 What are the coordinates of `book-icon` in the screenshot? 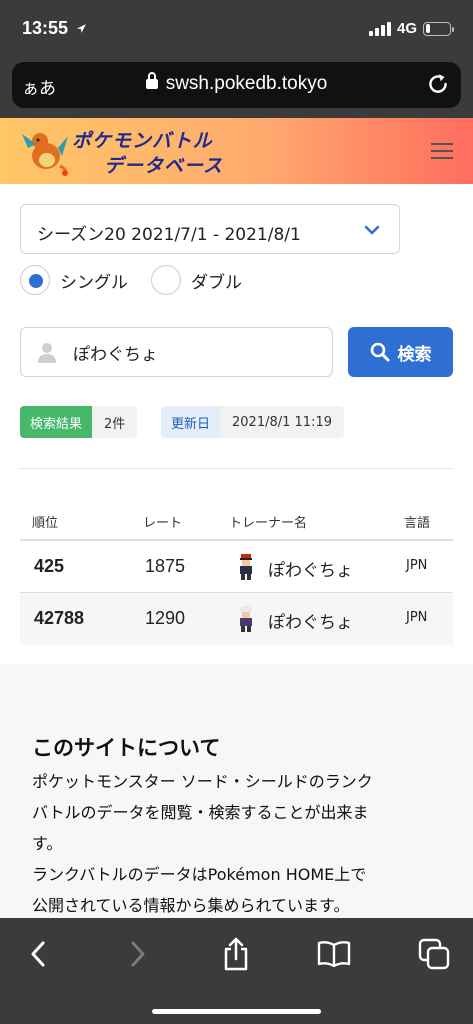 It's located at (334, 954).